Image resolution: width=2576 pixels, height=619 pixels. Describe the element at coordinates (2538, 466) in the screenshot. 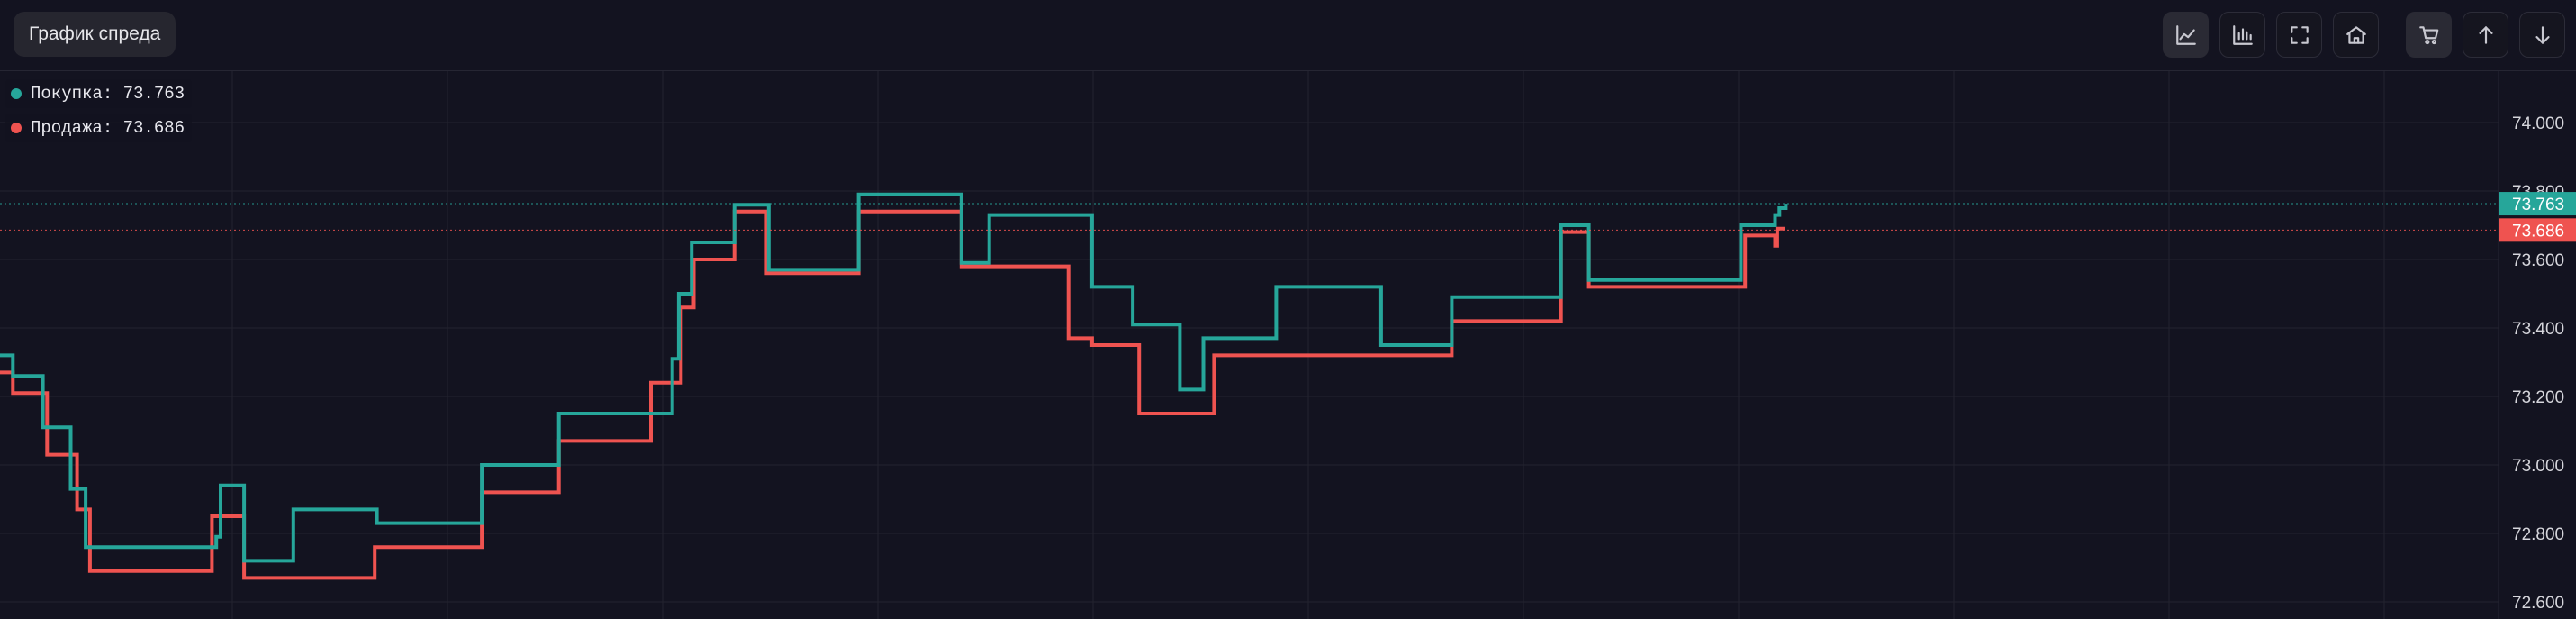

I see `y-tick-label: 73.000` at that location.